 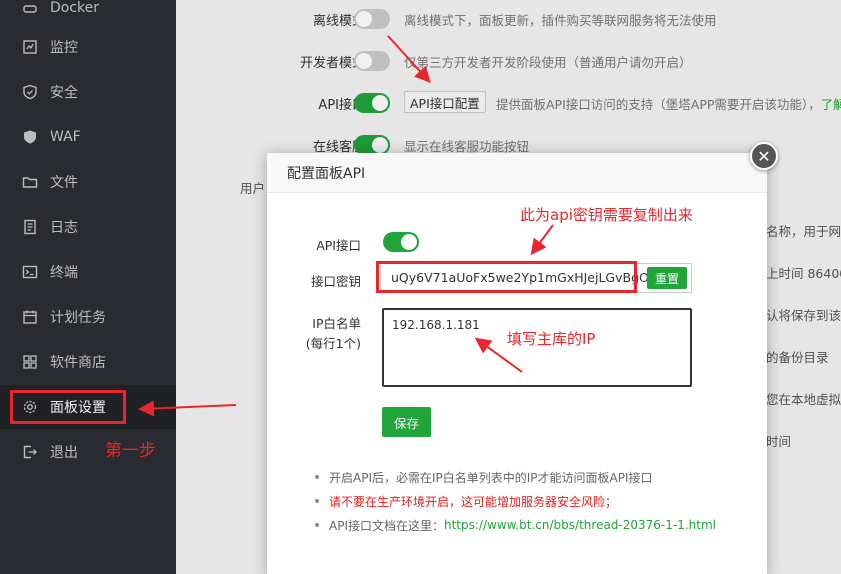 I want to click on waf-shield-icon, so click(x=30, y=137).